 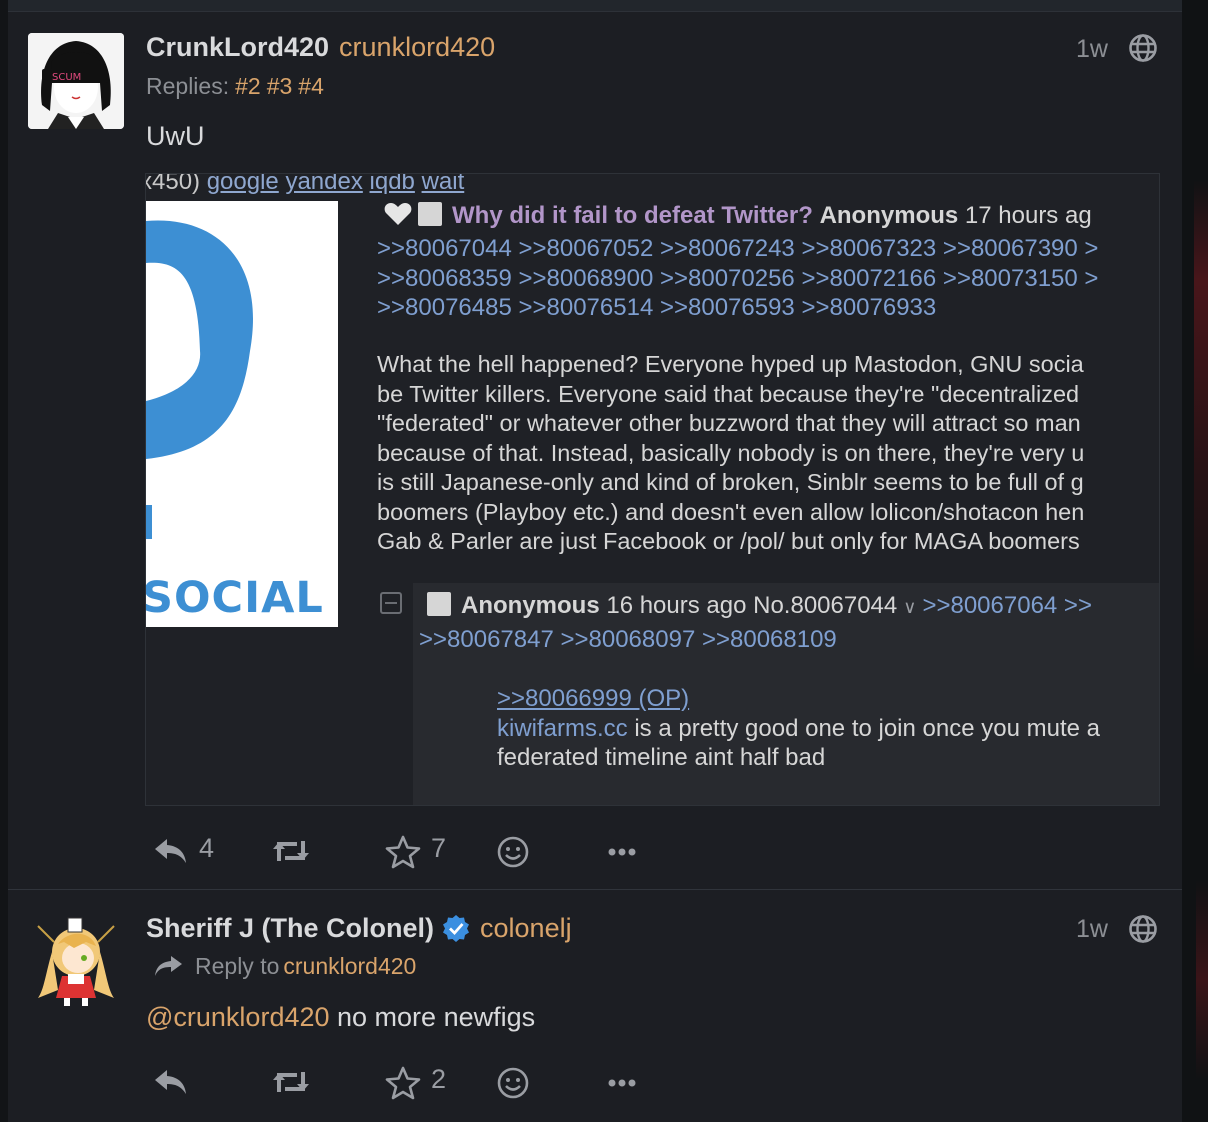 I want to click on op-link: >>80066999 (OP), so click(x=593, y=698).